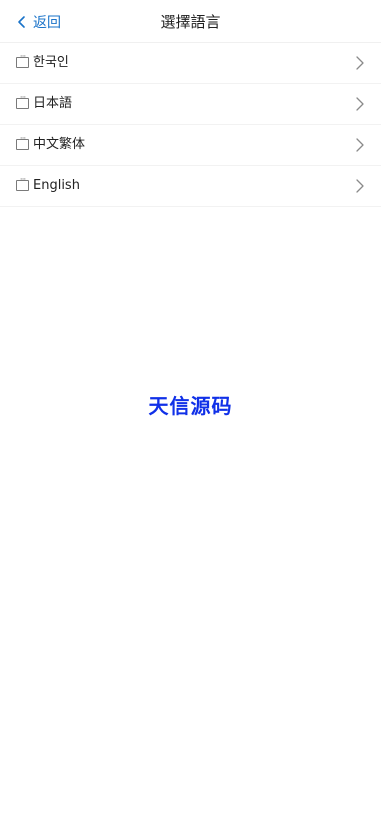 This screenshot has height=823, width=381. What do you see at coordinates (190, 406) in the screenshot?
I see `watermark-text: 天信源码` at bounding box center [190, 406].